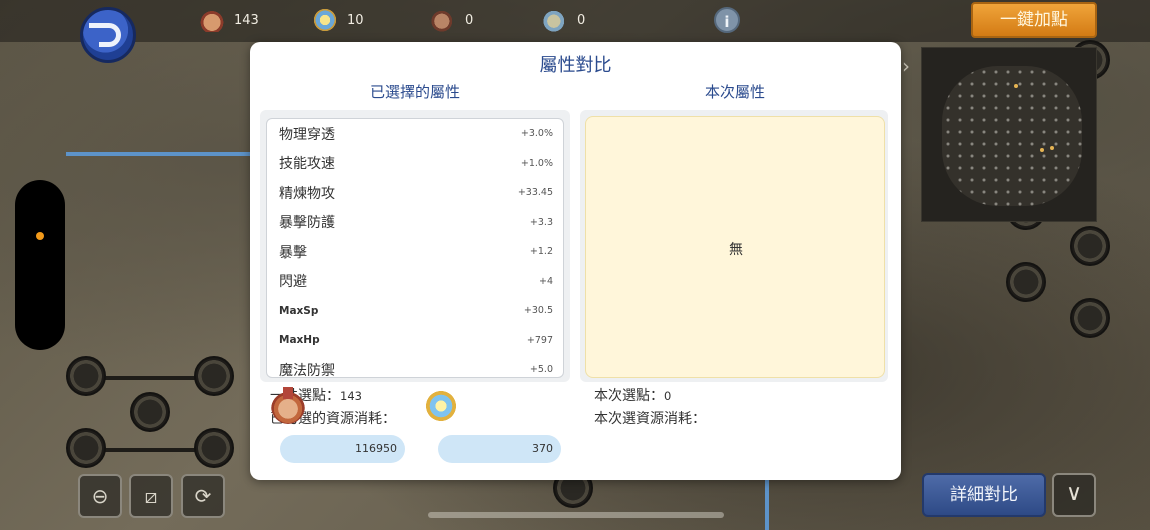 This screenshot has width=1150, height=530. What do you see at coordinates (40, 236) in the screenshot?
I see `position-indicator-dot` at bounding box center [40, 236].